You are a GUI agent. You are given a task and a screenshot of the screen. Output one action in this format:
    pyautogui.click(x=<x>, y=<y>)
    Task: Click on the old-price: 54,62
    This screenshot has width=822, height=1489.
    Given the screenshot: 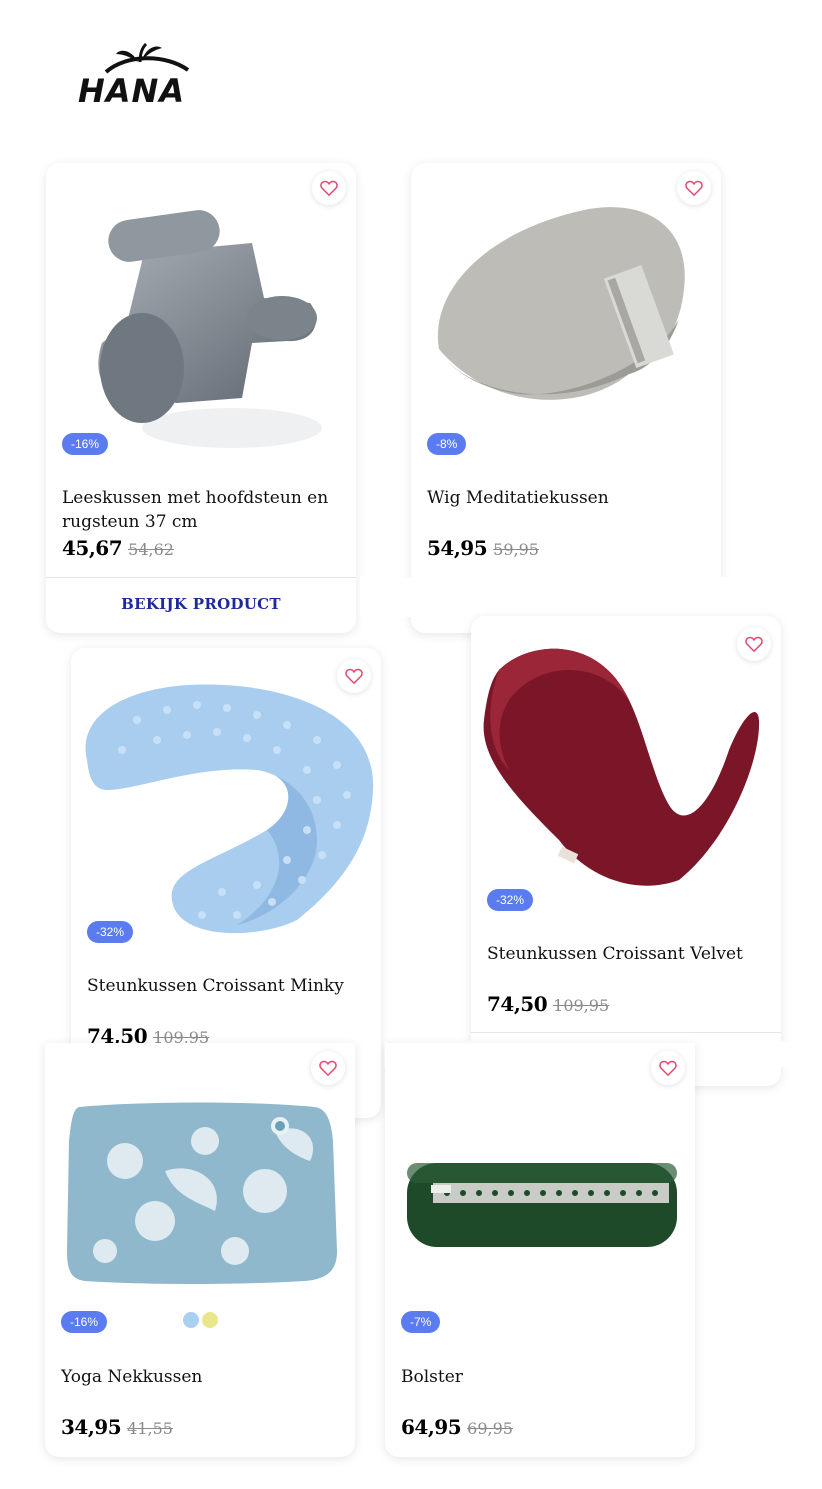 What is the action you would take?
    pyautogui.click(x=151, y=549)
    